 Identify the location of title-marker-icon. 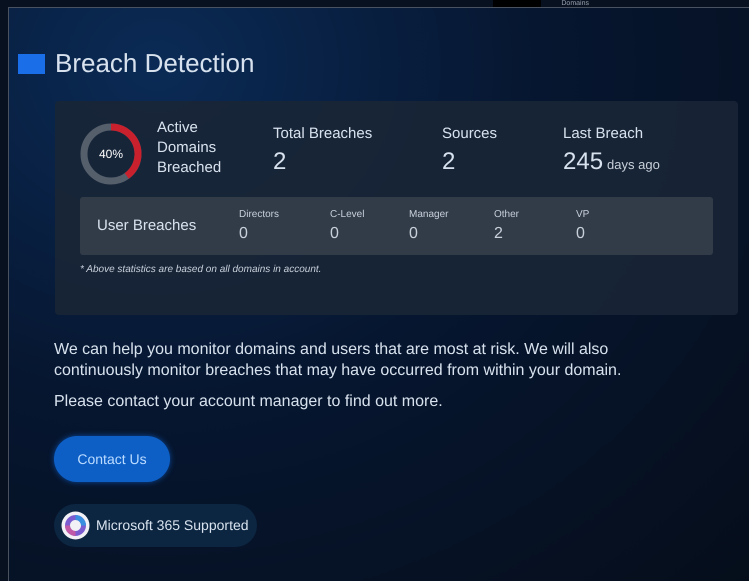
(31, 64).